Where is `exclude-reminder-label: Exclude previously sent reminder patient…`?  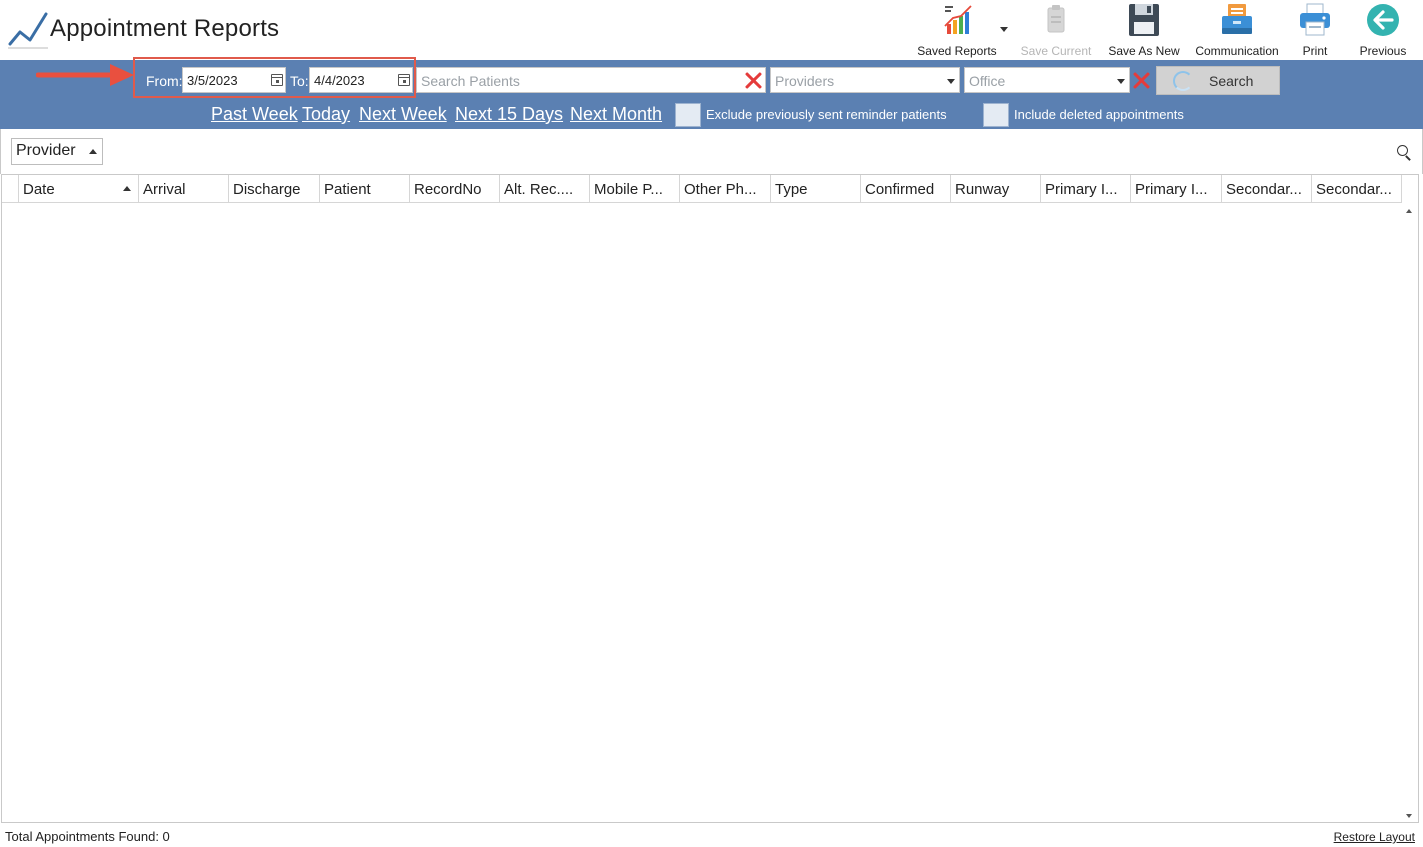 exclude-reminder-label: Exclude previously sent reminder patient… is located at coordinates (826, 114).